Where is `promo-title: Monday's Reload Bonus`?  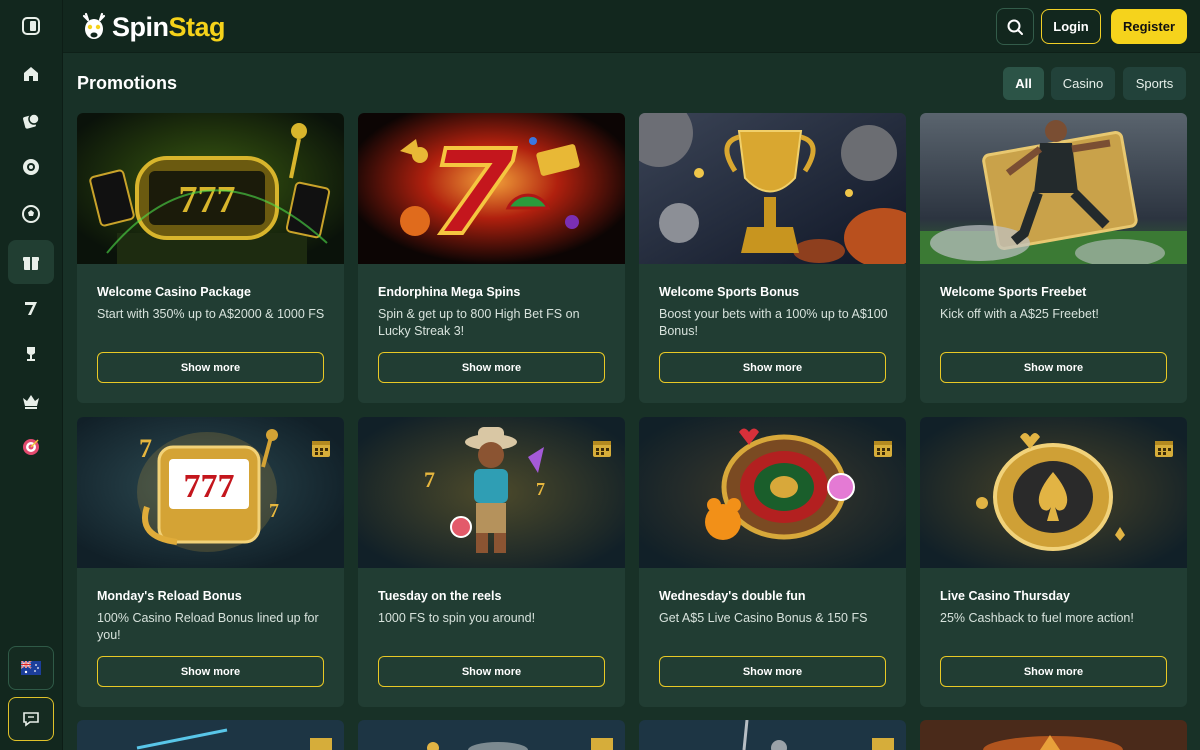
promo-title: Monday's Reload Bonus is located at coordinates (169, 596).